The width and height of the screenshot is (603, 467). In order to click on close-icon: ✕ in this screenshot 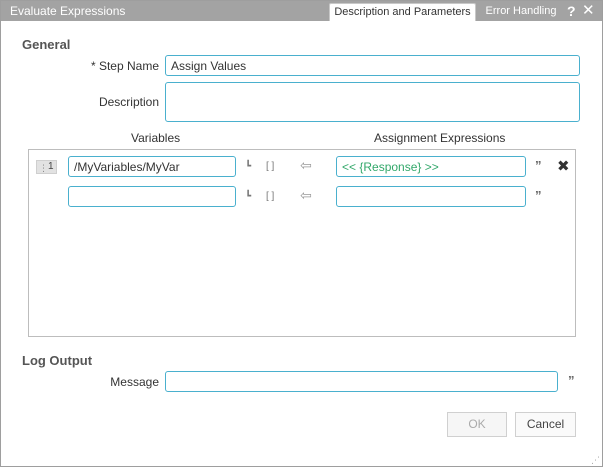, I will do `click(588, 11)`.